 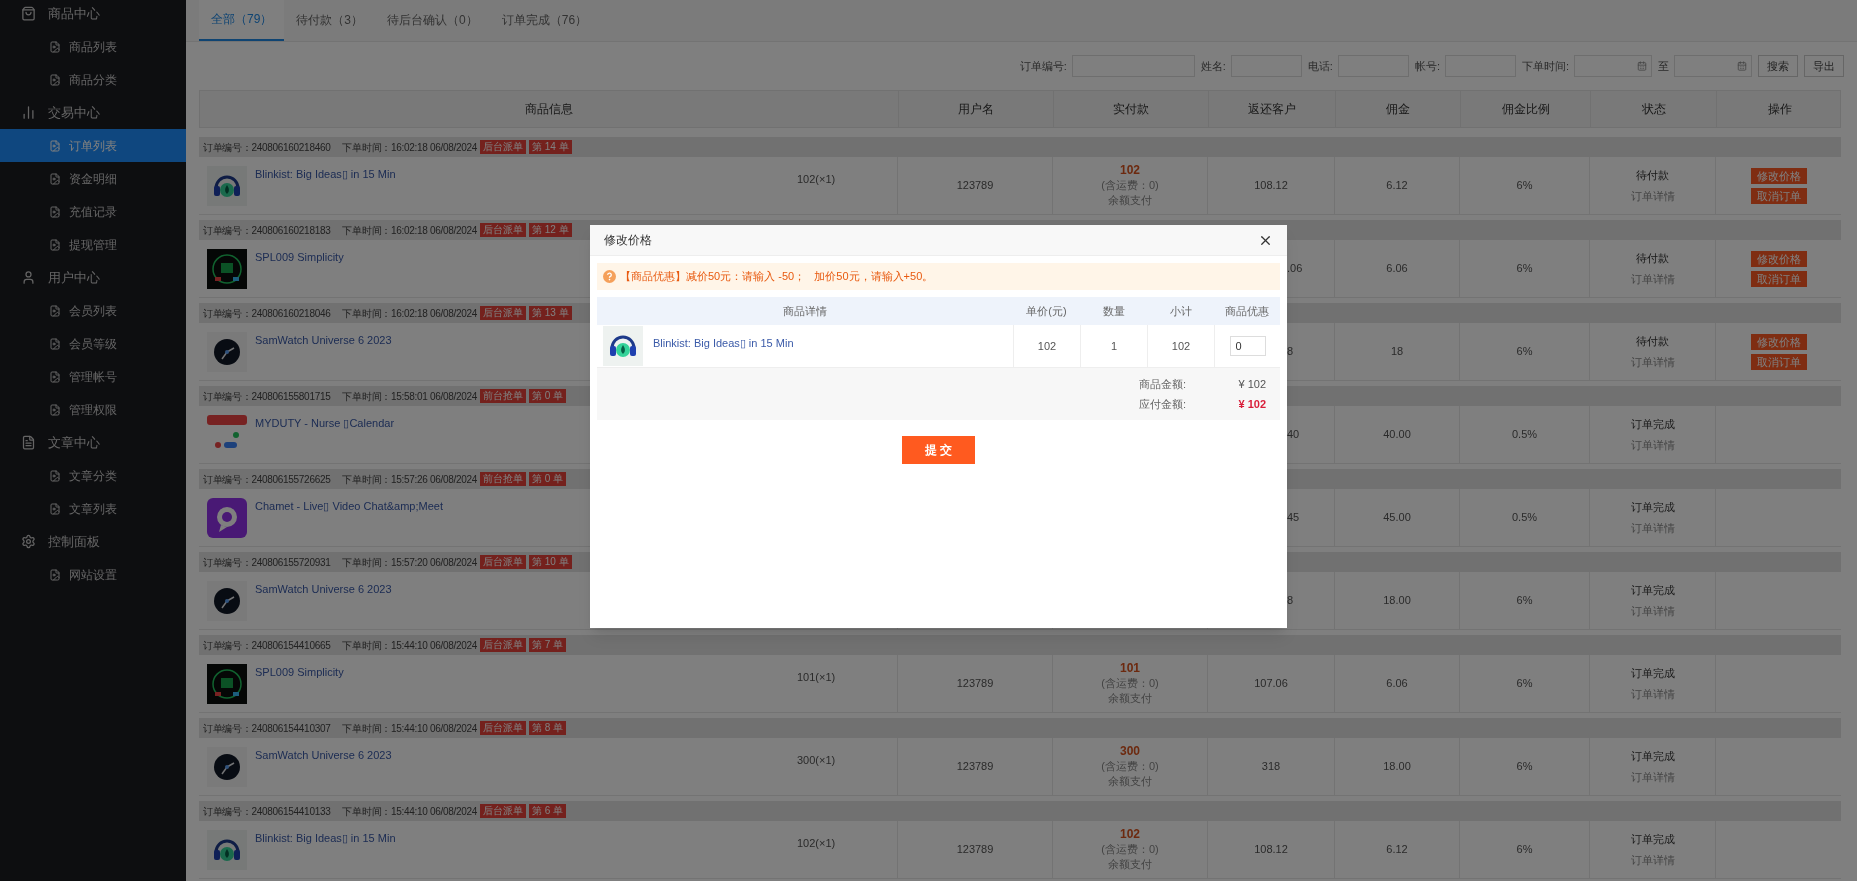 I want to click on menu-item: 网站设置, so click(x=93, y=574).